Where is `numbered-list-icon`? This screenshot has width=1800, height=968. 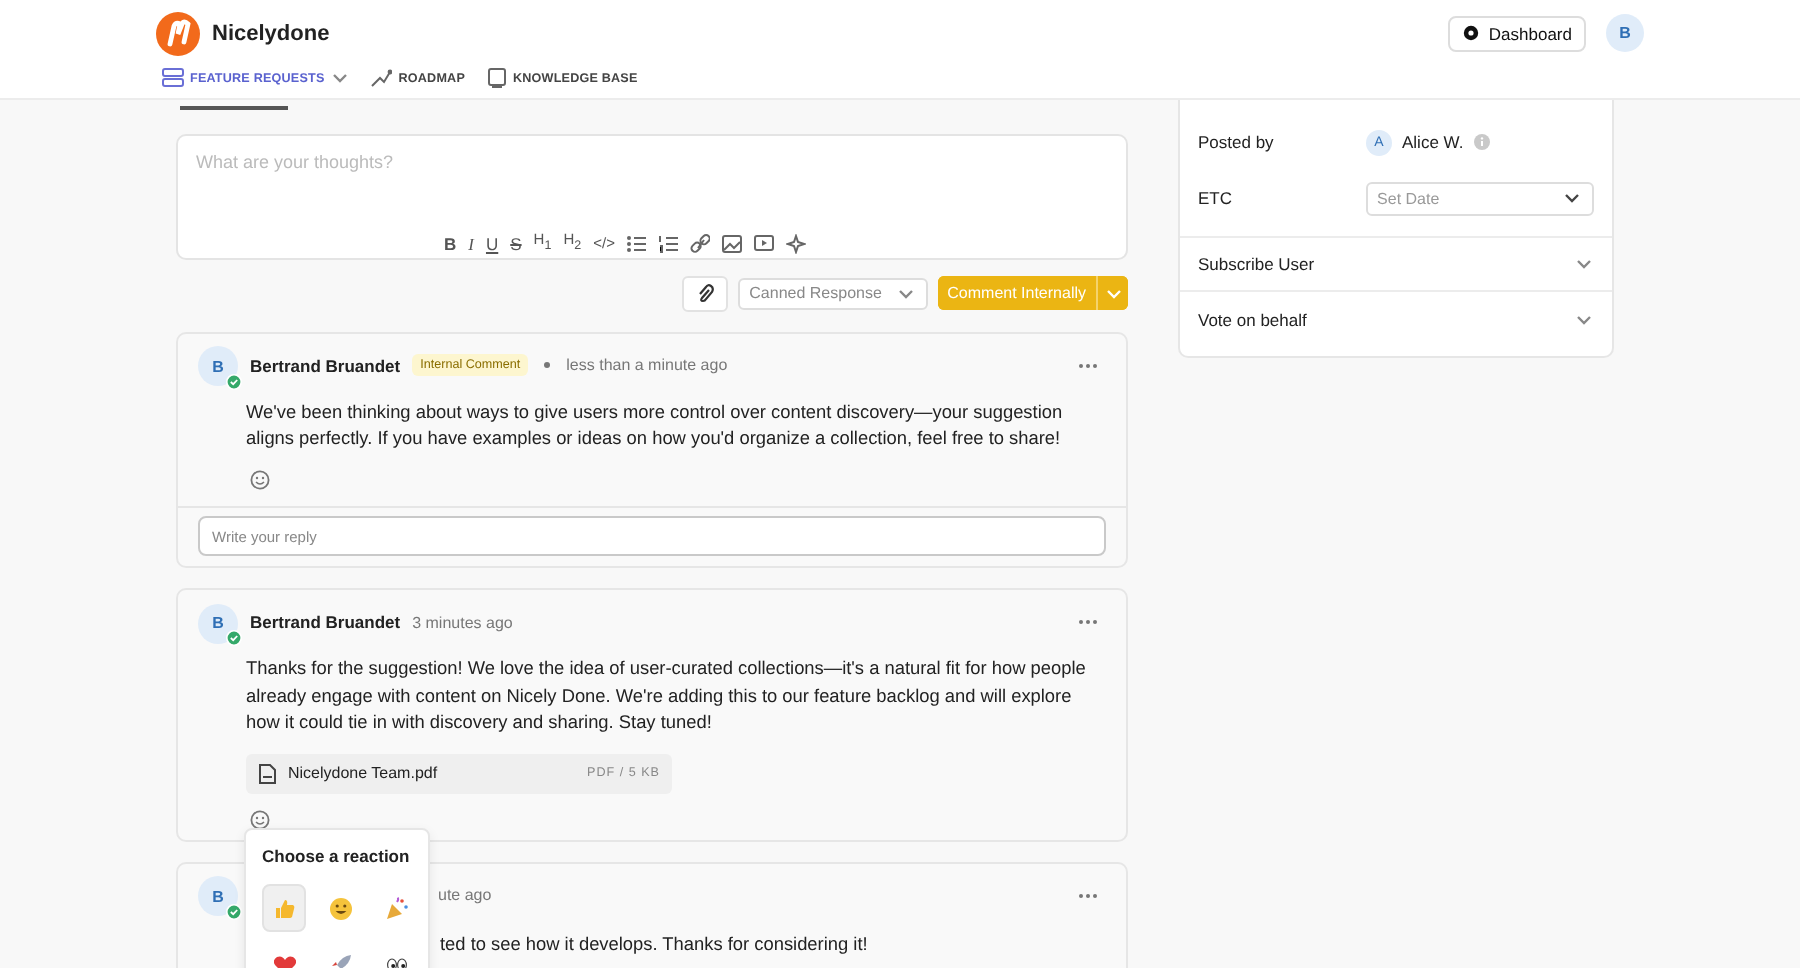 numbered-list-icon is located at coordinates (668, 243).